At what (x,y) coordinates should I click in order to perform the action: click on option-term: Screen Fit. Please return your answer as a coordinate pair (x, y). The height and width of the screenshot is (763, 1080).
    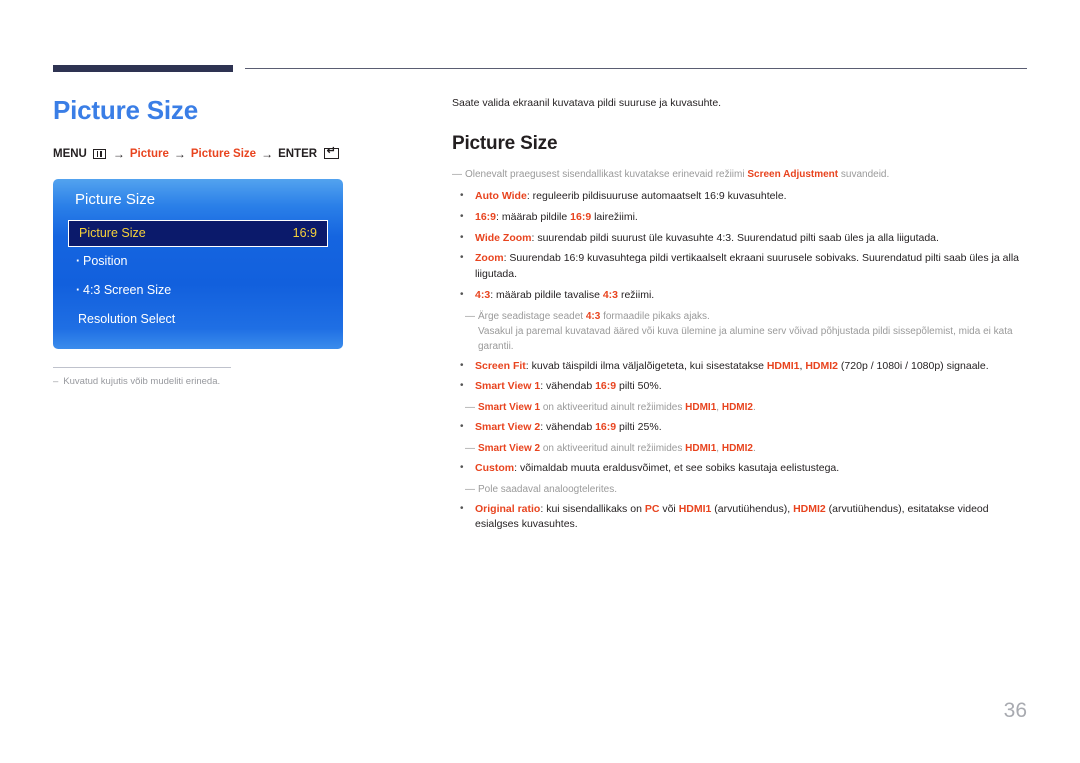
    Looking at the image, I should click on (500, 365).